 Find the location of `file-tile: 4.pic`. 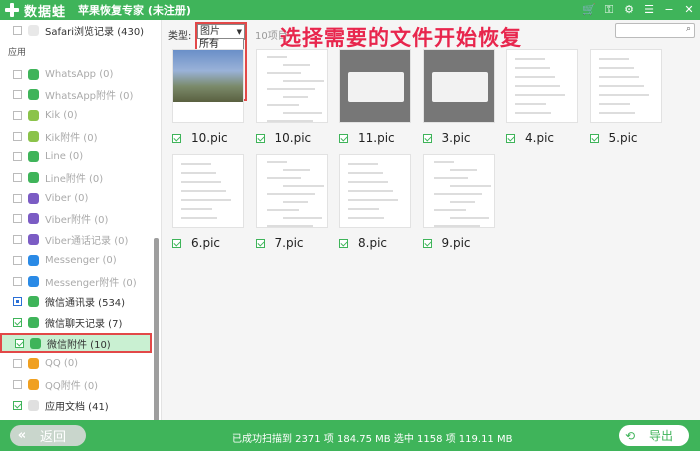

file-tile: 4.pic is located at coordinates (539, 94).